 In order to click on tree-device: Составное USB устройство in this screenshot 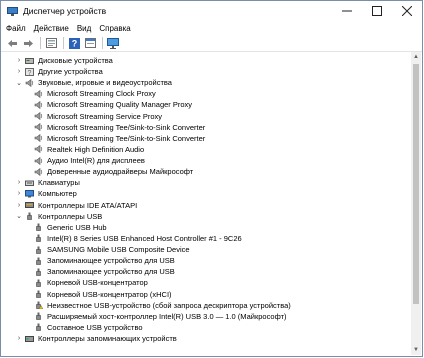, I will do `click(87, 327)`.